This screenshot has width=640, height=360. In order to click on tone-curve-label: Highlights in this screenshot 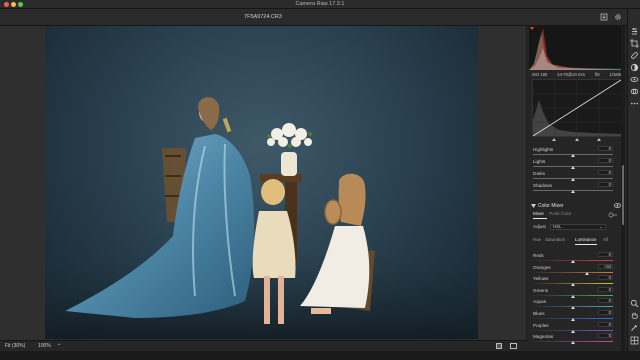, I will do `click(543, 149)`.